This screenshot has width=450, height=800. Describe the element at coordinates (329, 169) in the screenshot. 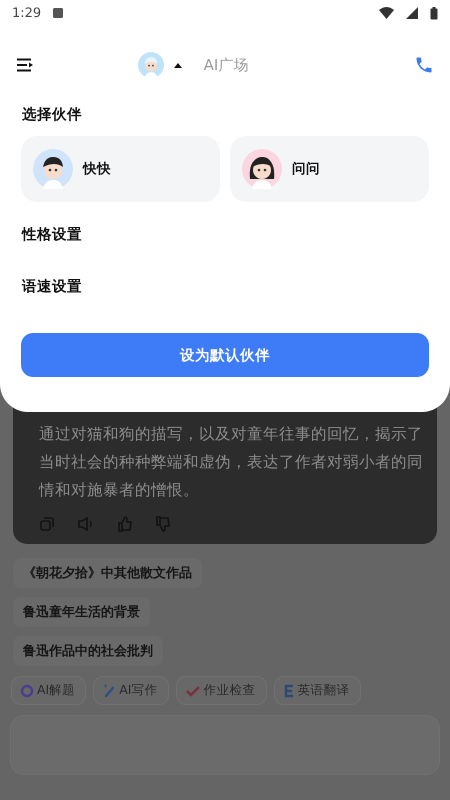

I see `partner-card: 问问` at that location.